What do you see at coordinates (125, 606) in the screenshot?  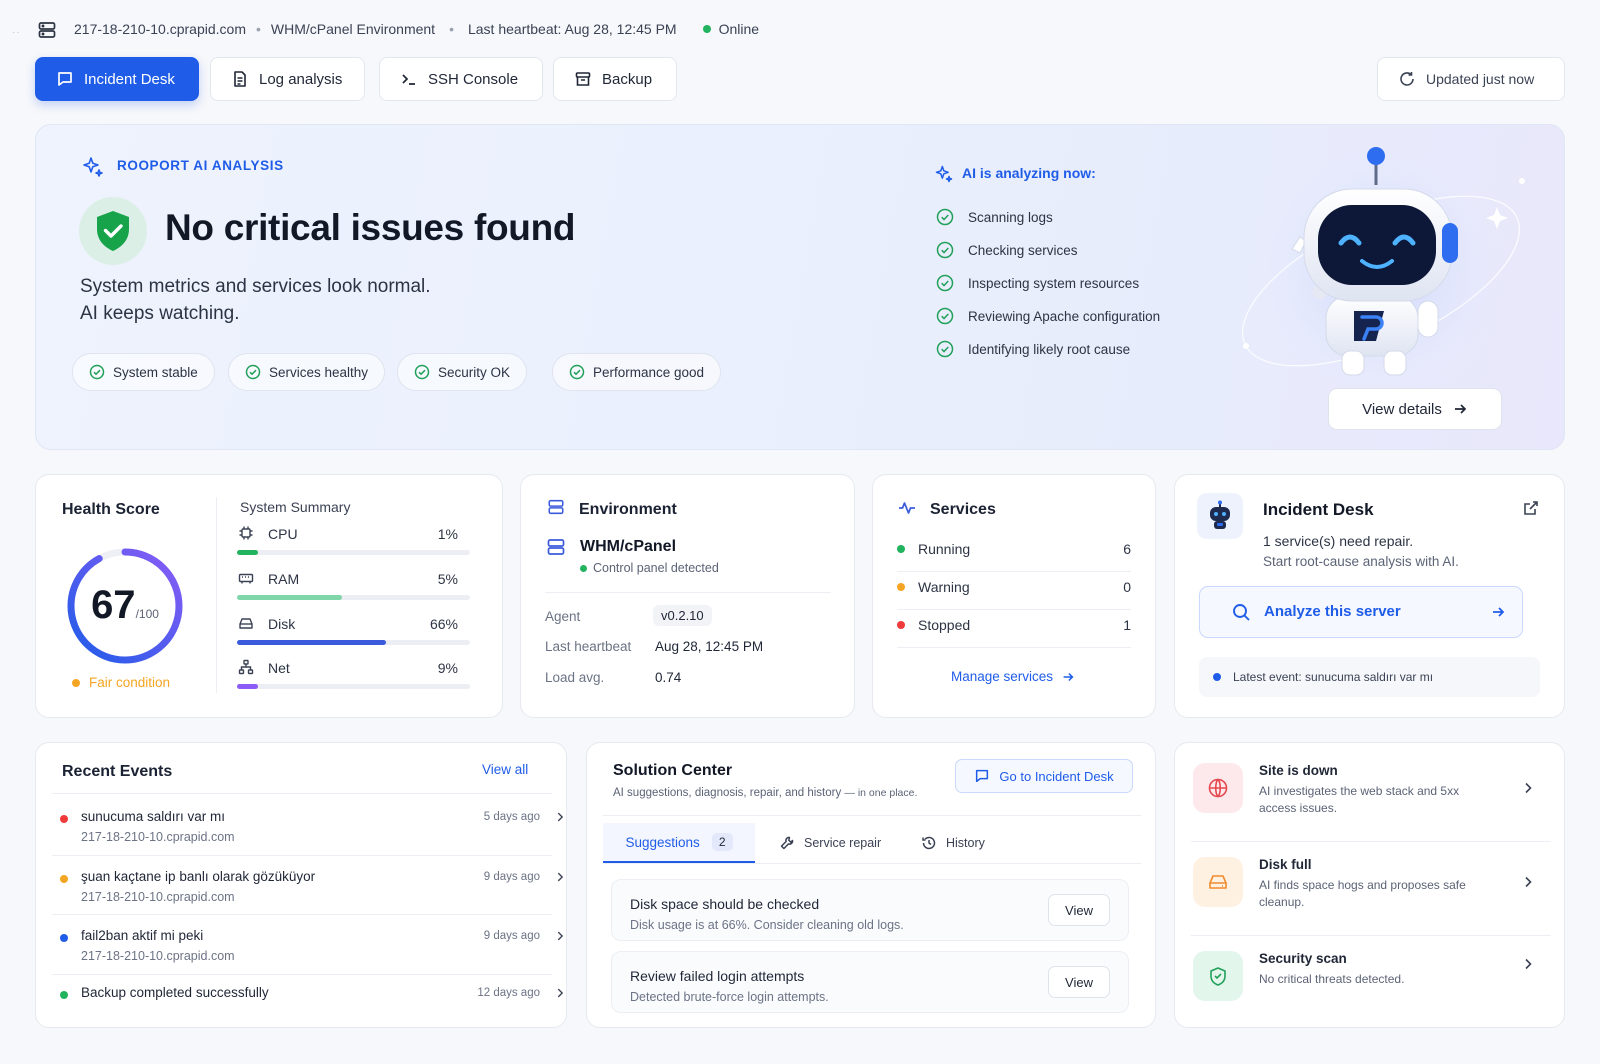 I see `health-score-gauge: 67/100` at bounding box center [125, 606].